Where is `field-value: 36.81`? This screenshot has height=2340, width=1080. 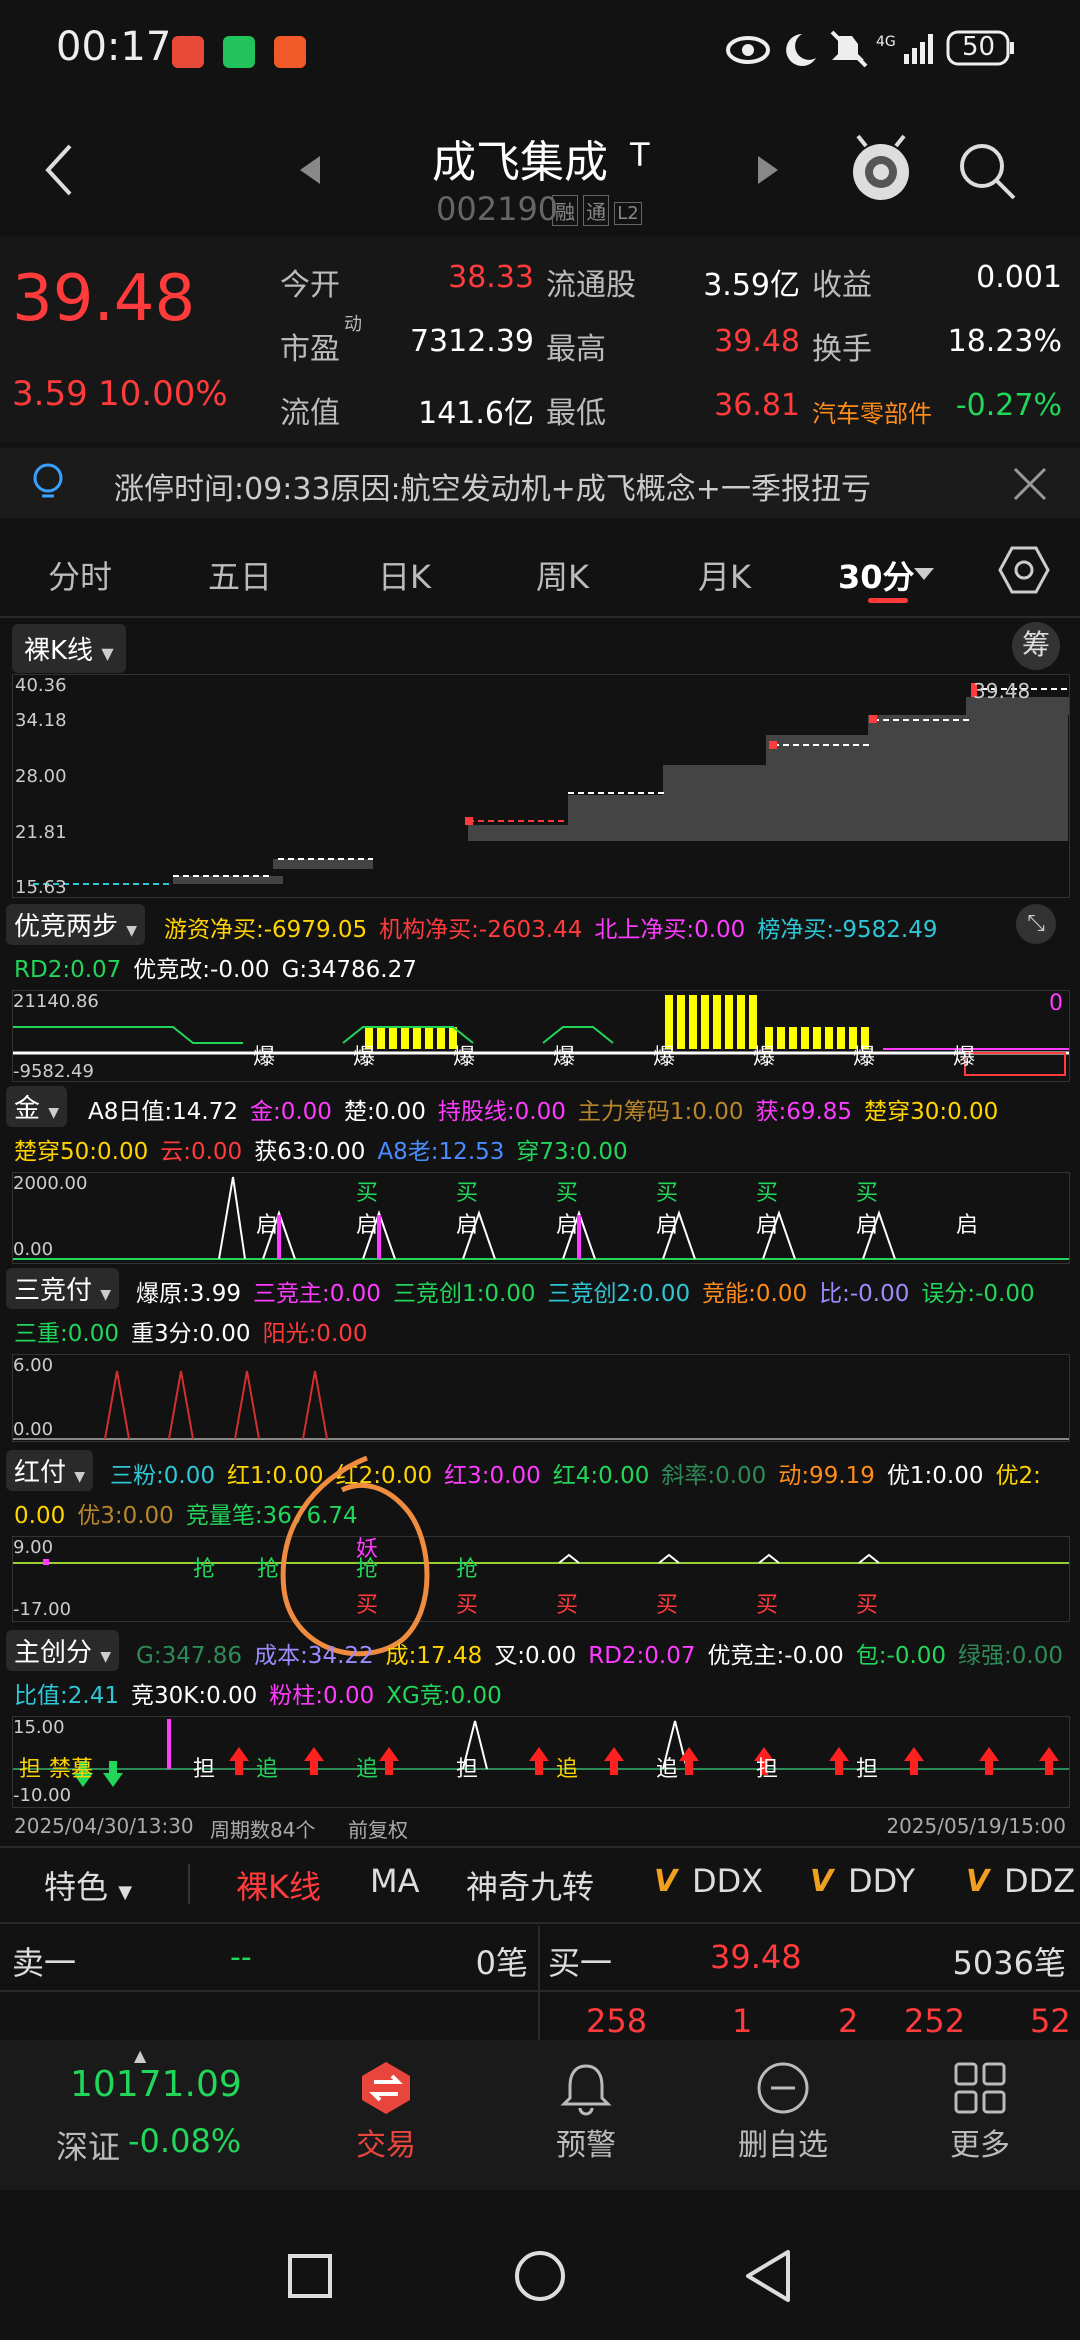 field-value: 36.81 is located at coordinates (757, 405).